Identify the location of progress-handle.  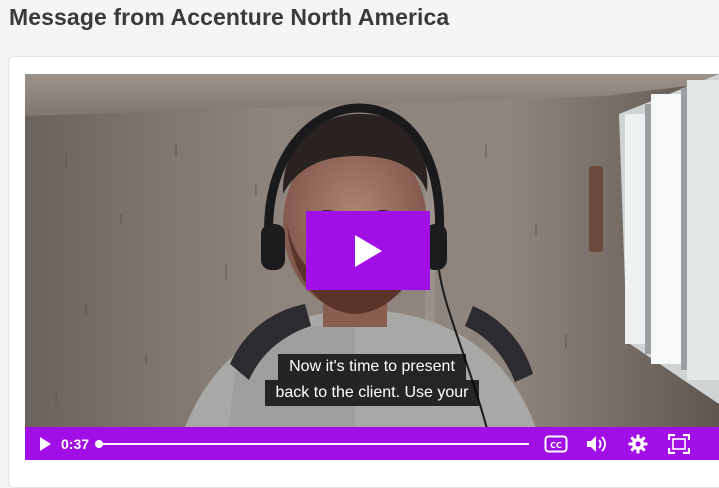
(99, 443).